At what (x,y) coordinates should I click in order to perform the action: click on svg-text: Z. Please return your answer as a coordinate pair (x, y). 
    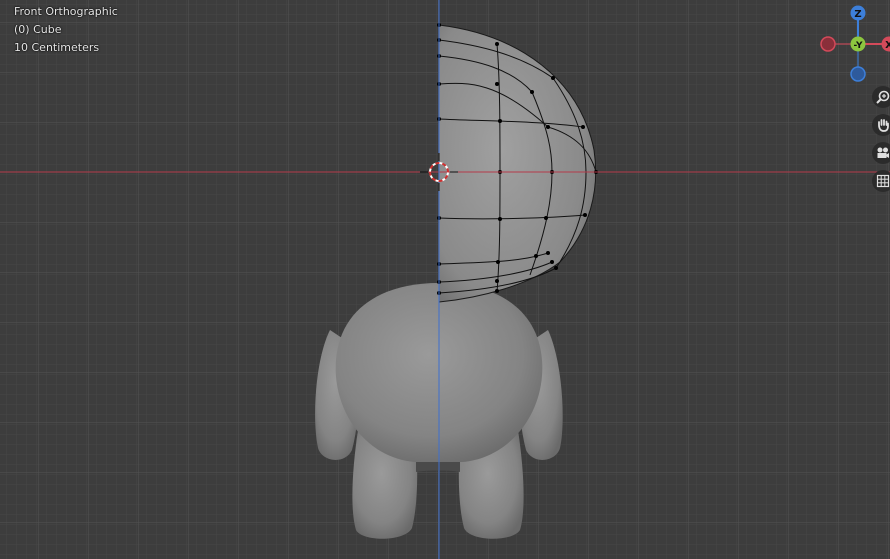
    Looking at the image, I should click on (857, 14).